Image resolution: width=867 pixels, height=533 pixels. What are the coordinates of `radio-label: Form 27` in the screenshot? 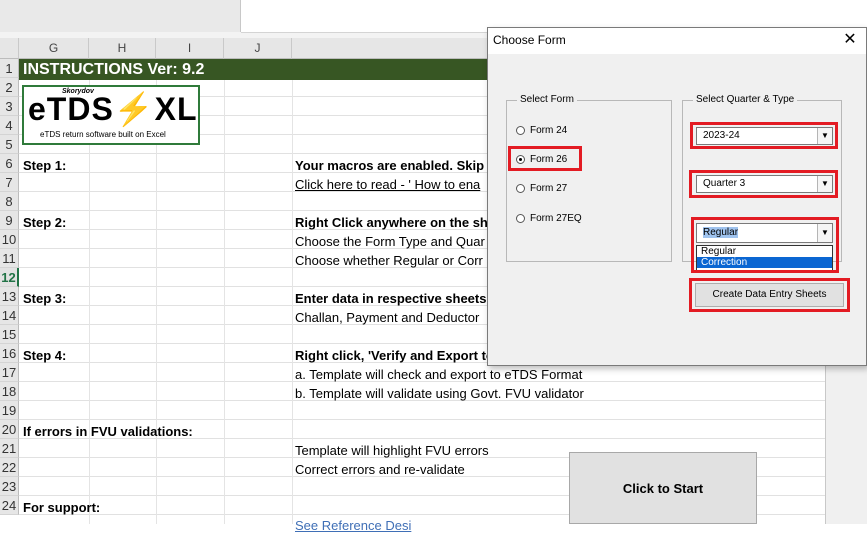 It's located at (549, 188).